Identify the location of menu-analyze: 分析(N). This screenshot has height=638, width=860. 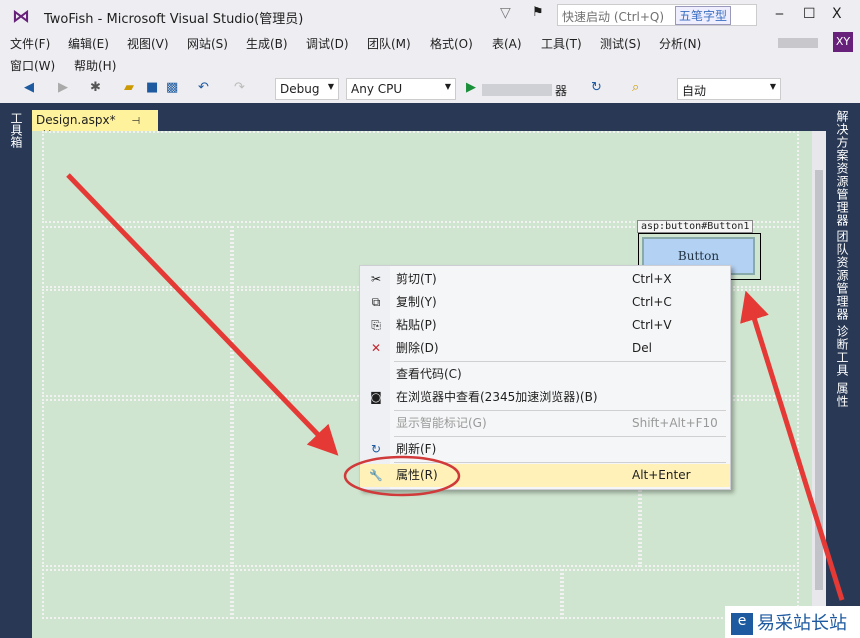
(680, 43).